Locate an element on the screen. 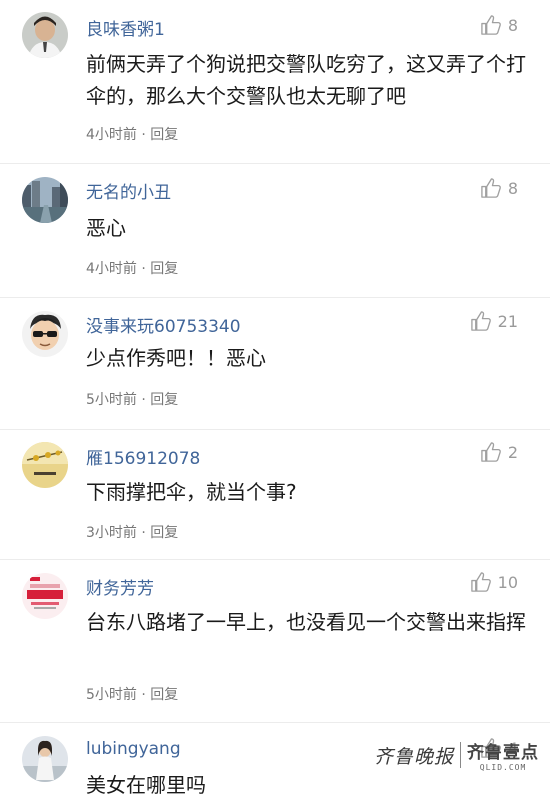 Image resolution: width=550 pixels, height=809 pixels. promo-poster-avatar-icon is located at coordinates (45, 596).